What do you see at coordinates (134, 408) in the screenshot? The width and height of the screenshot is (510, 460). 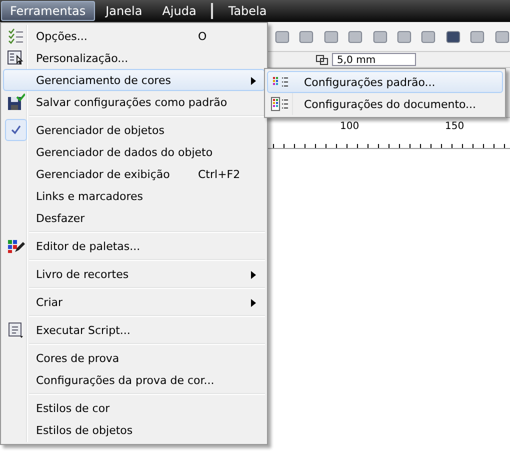 I see `menu-item: Estilos de cor` at bounding box center [134, 408].